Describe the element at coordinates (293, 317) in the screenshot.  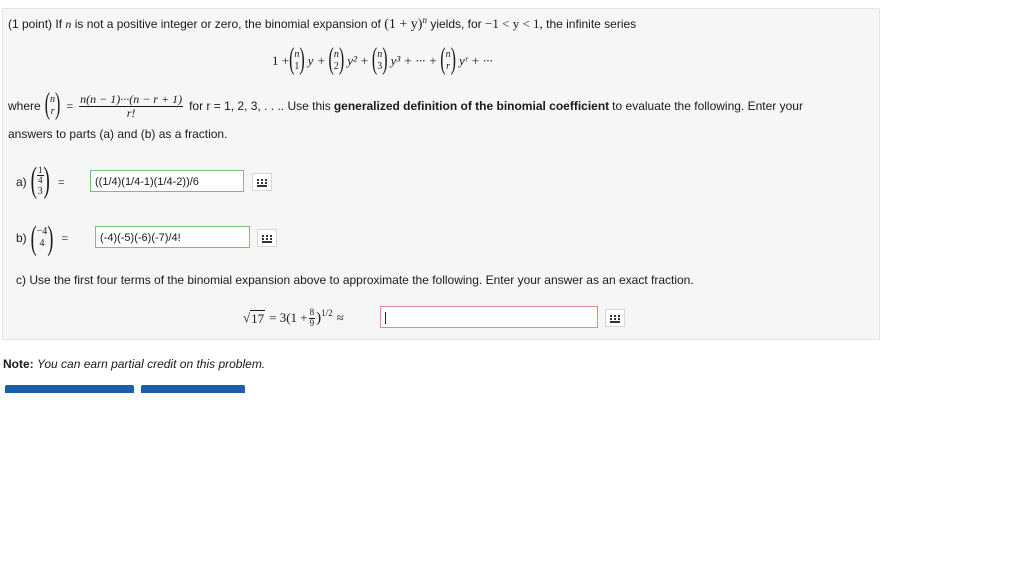
I see `part-c-expression: √ 17 = 3(1 + 89 ) 1/2 ≈` at that location.